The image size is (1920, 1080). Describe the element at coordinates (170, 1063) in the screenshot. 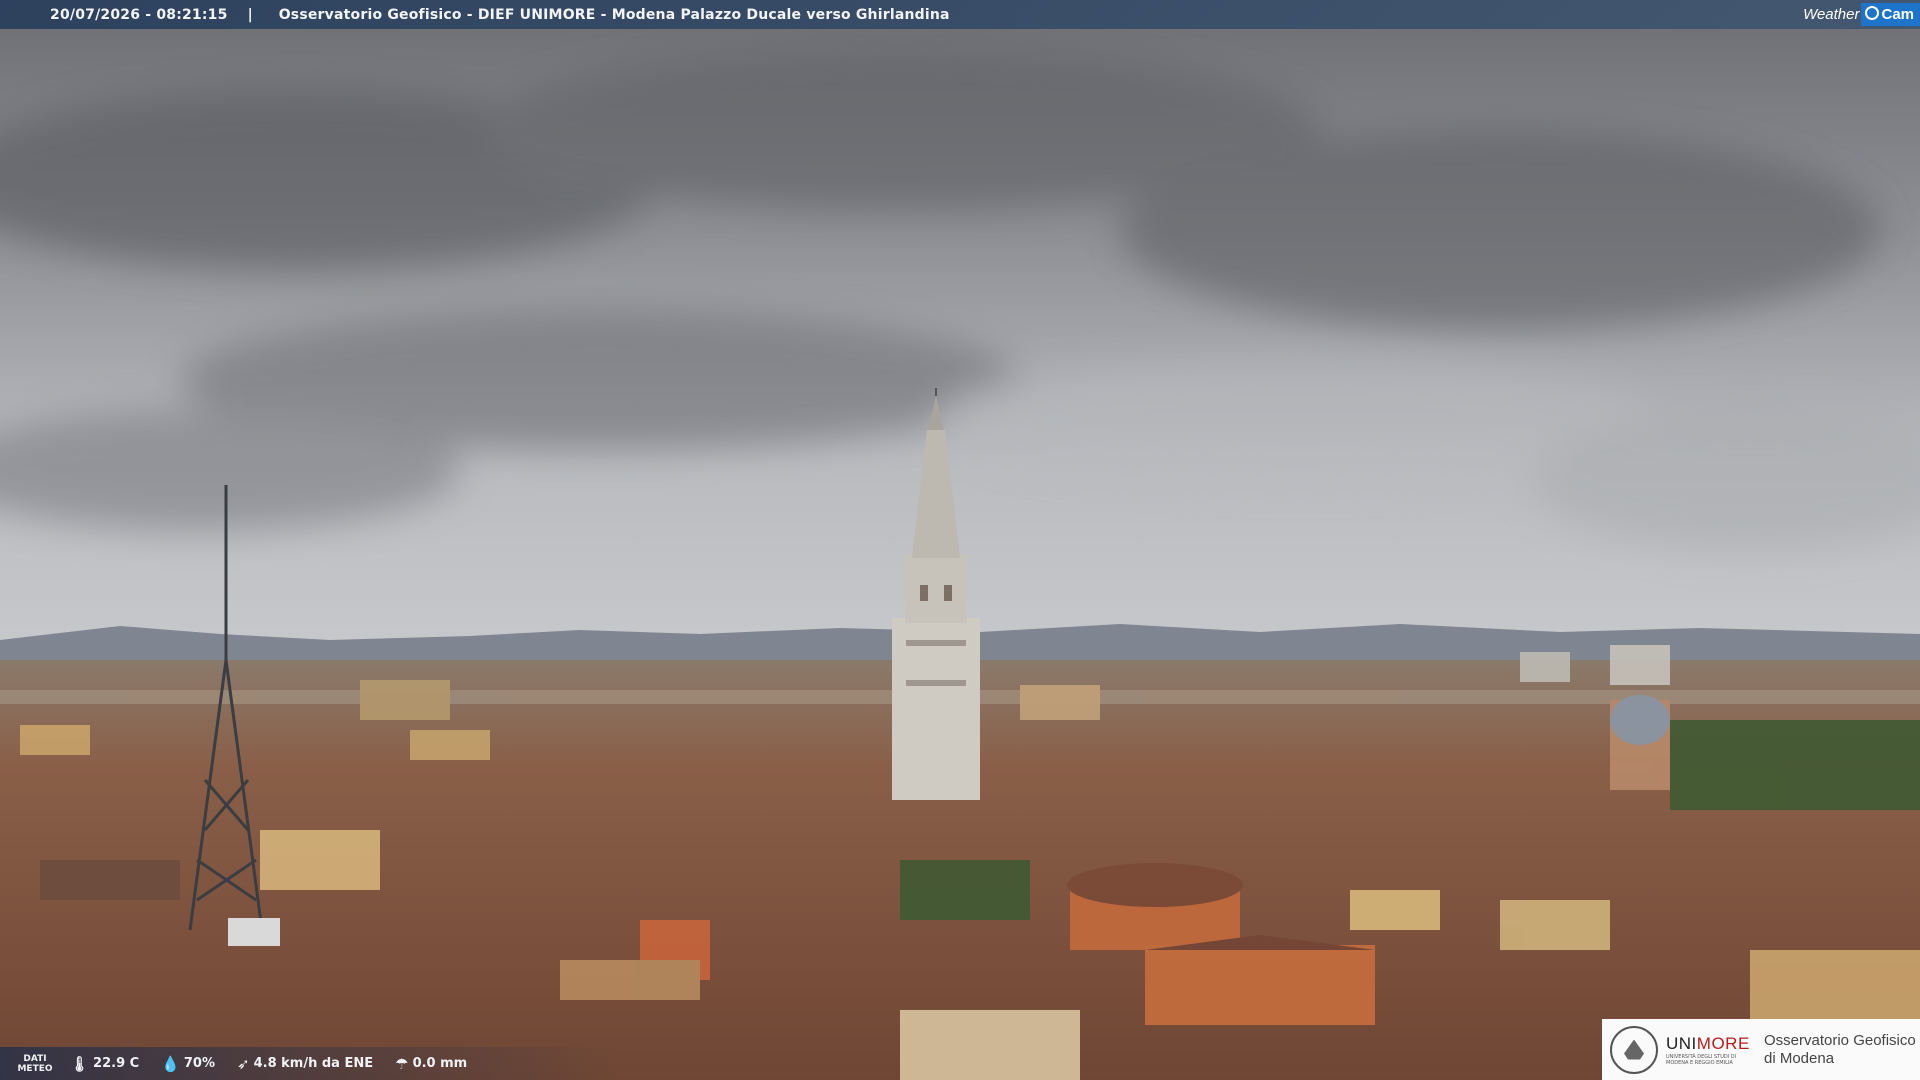

I see `humidity-drop-icon: 💧` at that location.